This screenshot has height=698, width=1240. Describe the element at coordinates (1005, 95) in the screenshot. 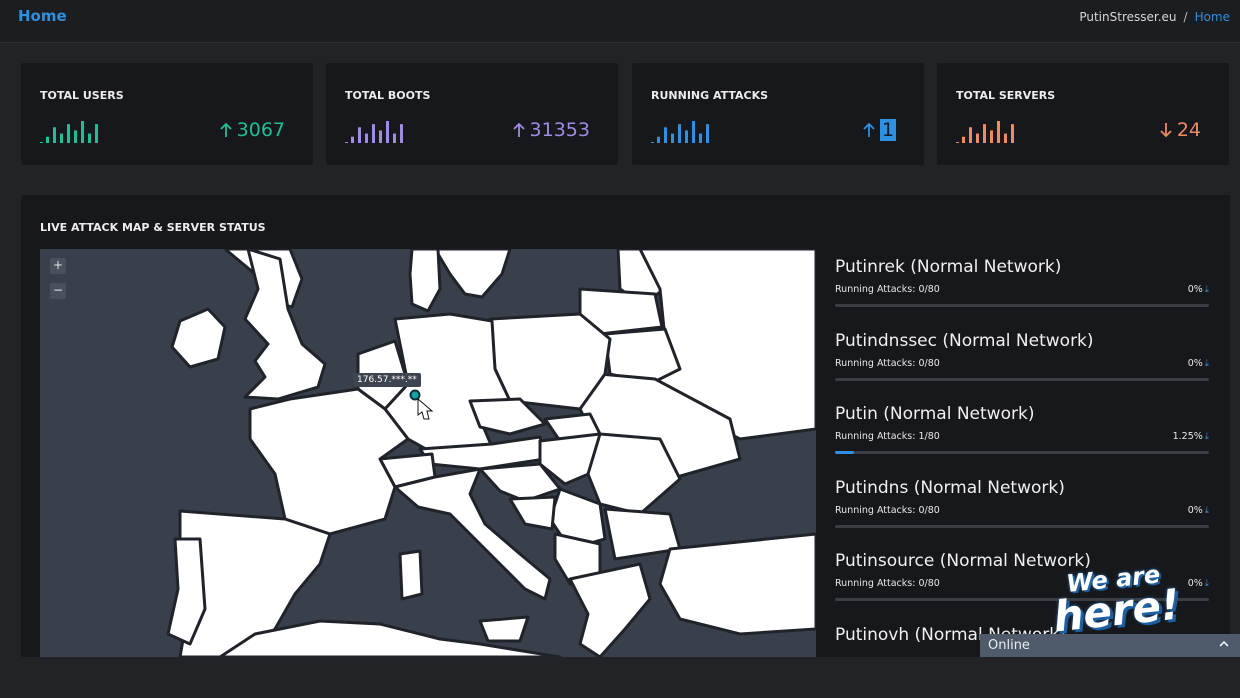

I see `stat-label: TOTAL SERVERS` at that location.